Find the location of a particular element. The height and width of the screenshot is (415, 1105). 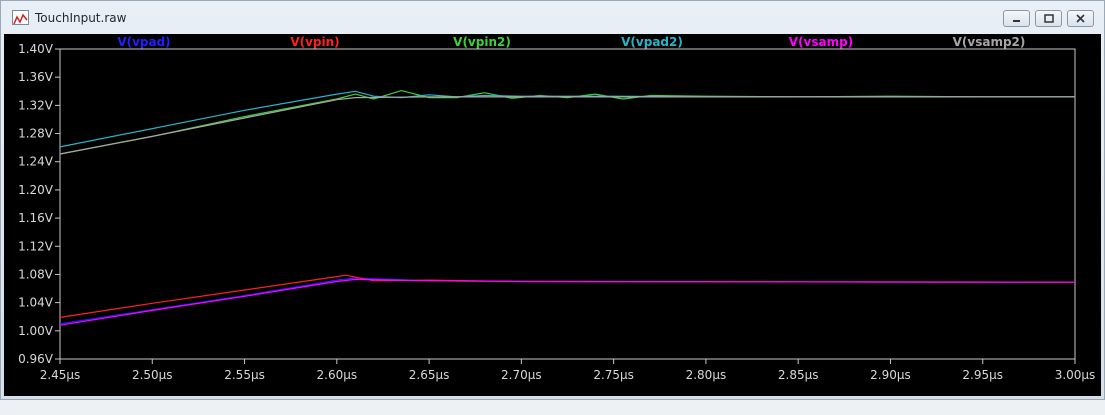

minimize-button is located at coordinates (1016, 18).